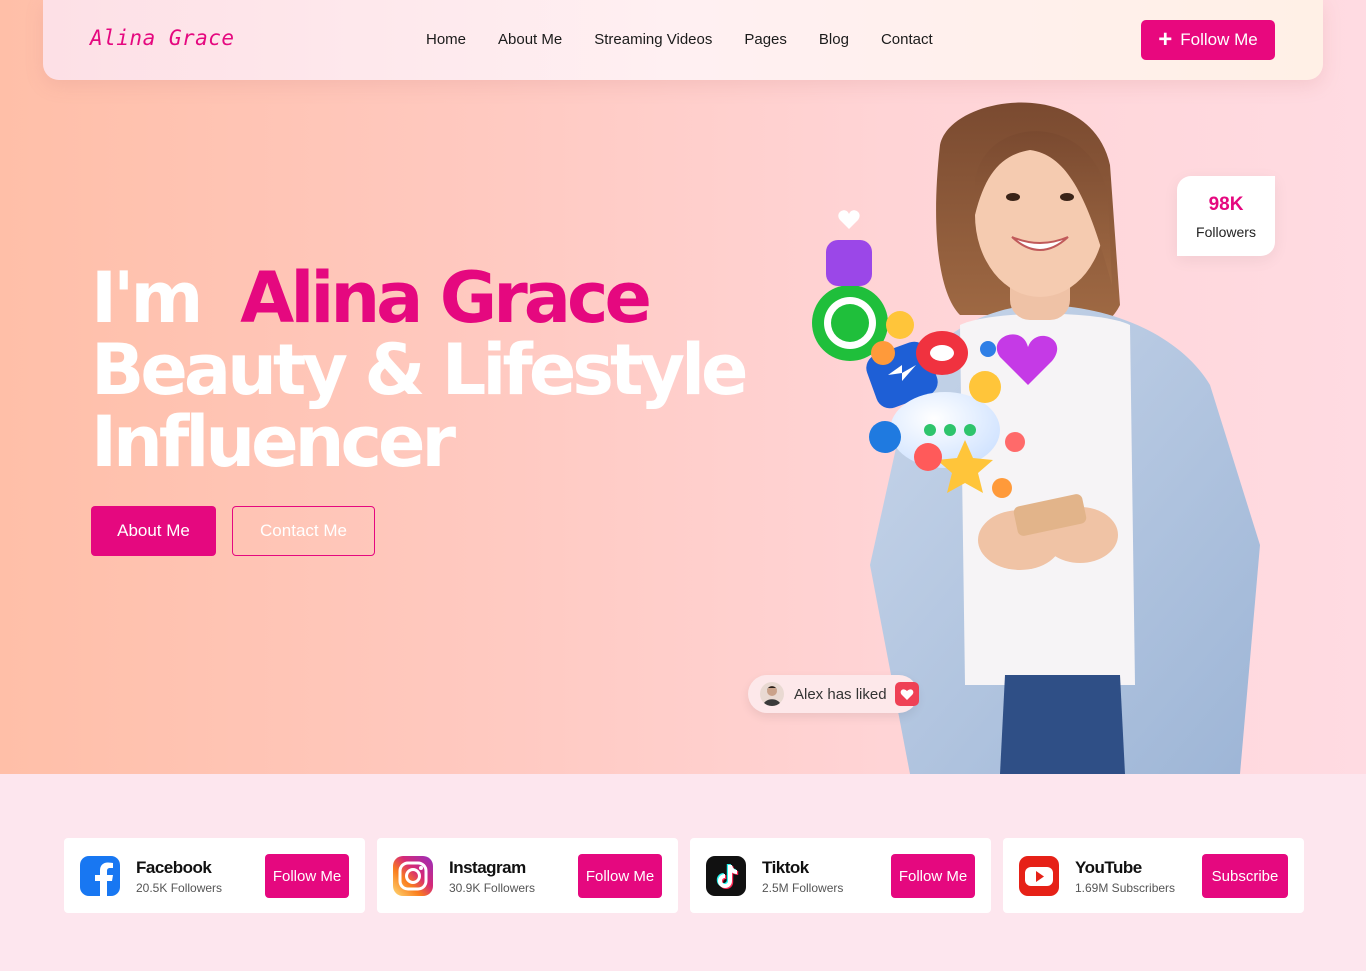 The width and height of the screenshot is (1366, 971). I want to click on hero-name: Alina Grace, so click(446, 298).